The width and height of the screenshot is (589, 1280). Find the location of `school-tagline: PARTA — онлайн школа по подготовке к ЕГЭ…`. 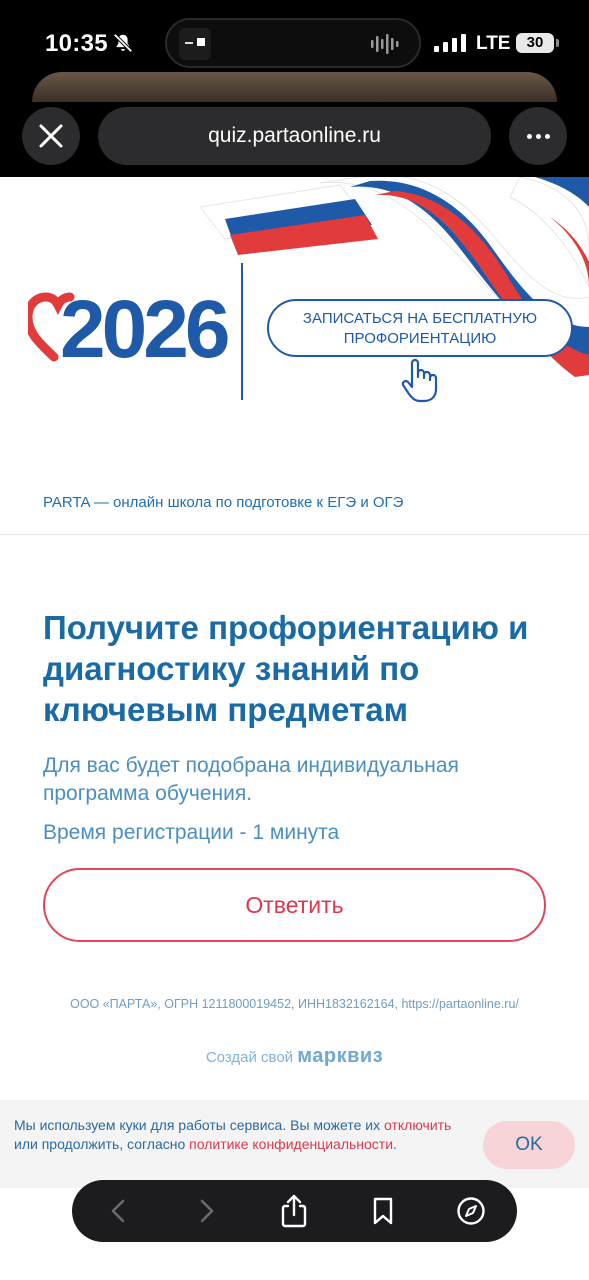

school-tagline: PARTA — онлайн школа по подготовке к ЕГЭ… is located at coordinates (223, 502).